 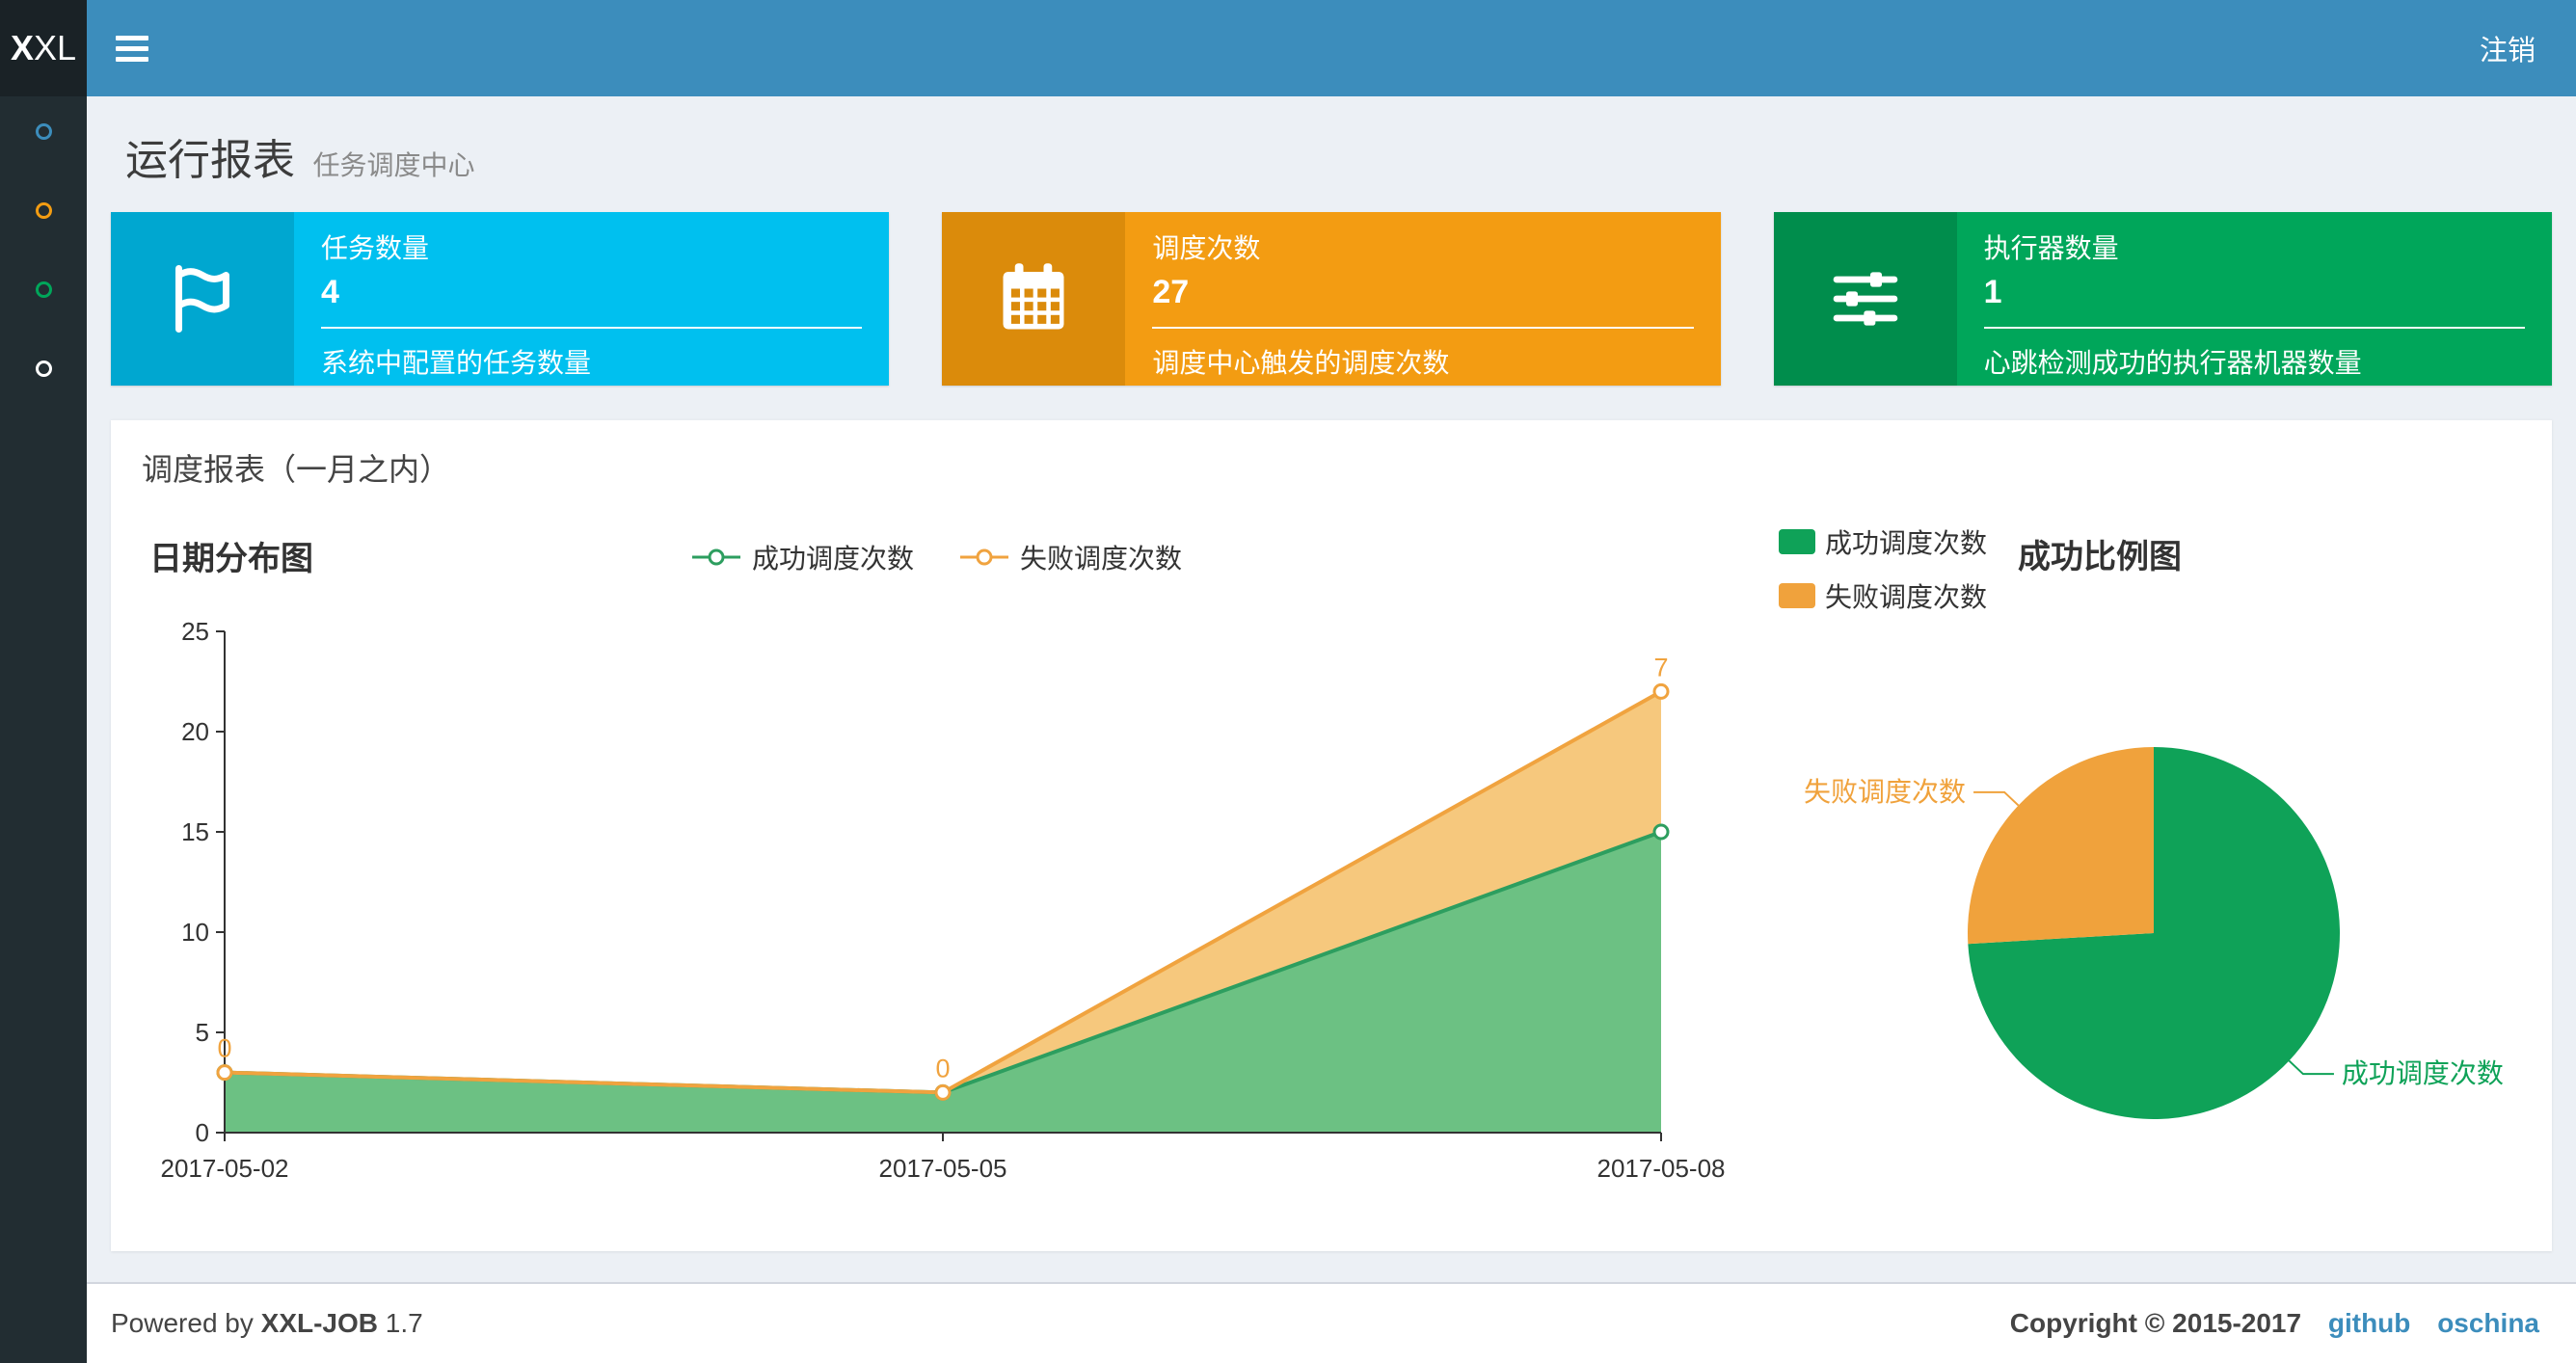 What do you see at coordinates (132, 37) in the screenshot?
I see `hamburger-icon` at bounding box center [132, 37].